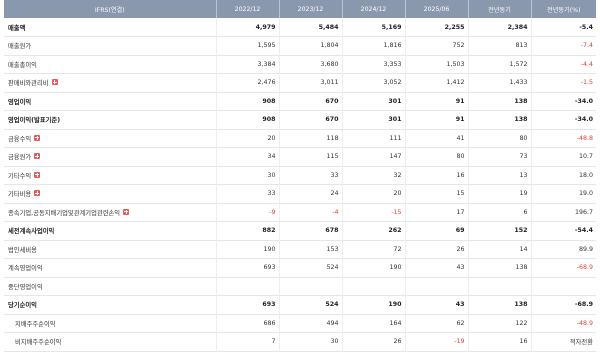 The width and height of the screenshot is (600, 353). What do you see at coordinates (311, 138) in the screenshot?
I see `value-cell: 118` at bounding box center [311, 138].